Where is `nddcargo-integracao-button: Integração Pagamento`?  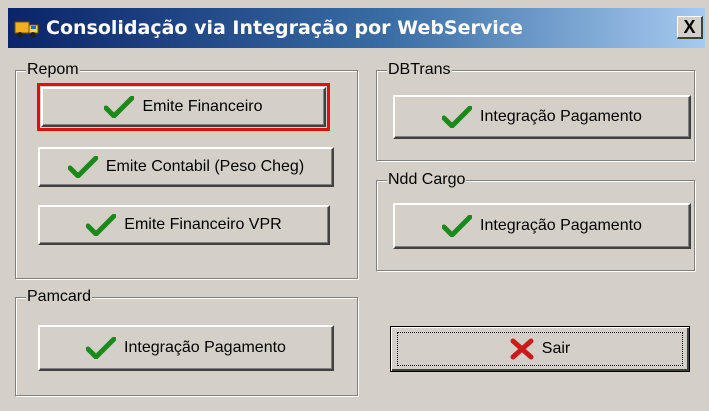 nddcargo-integracao-button: Integração Pagamento is located at coordinates (542, 226).